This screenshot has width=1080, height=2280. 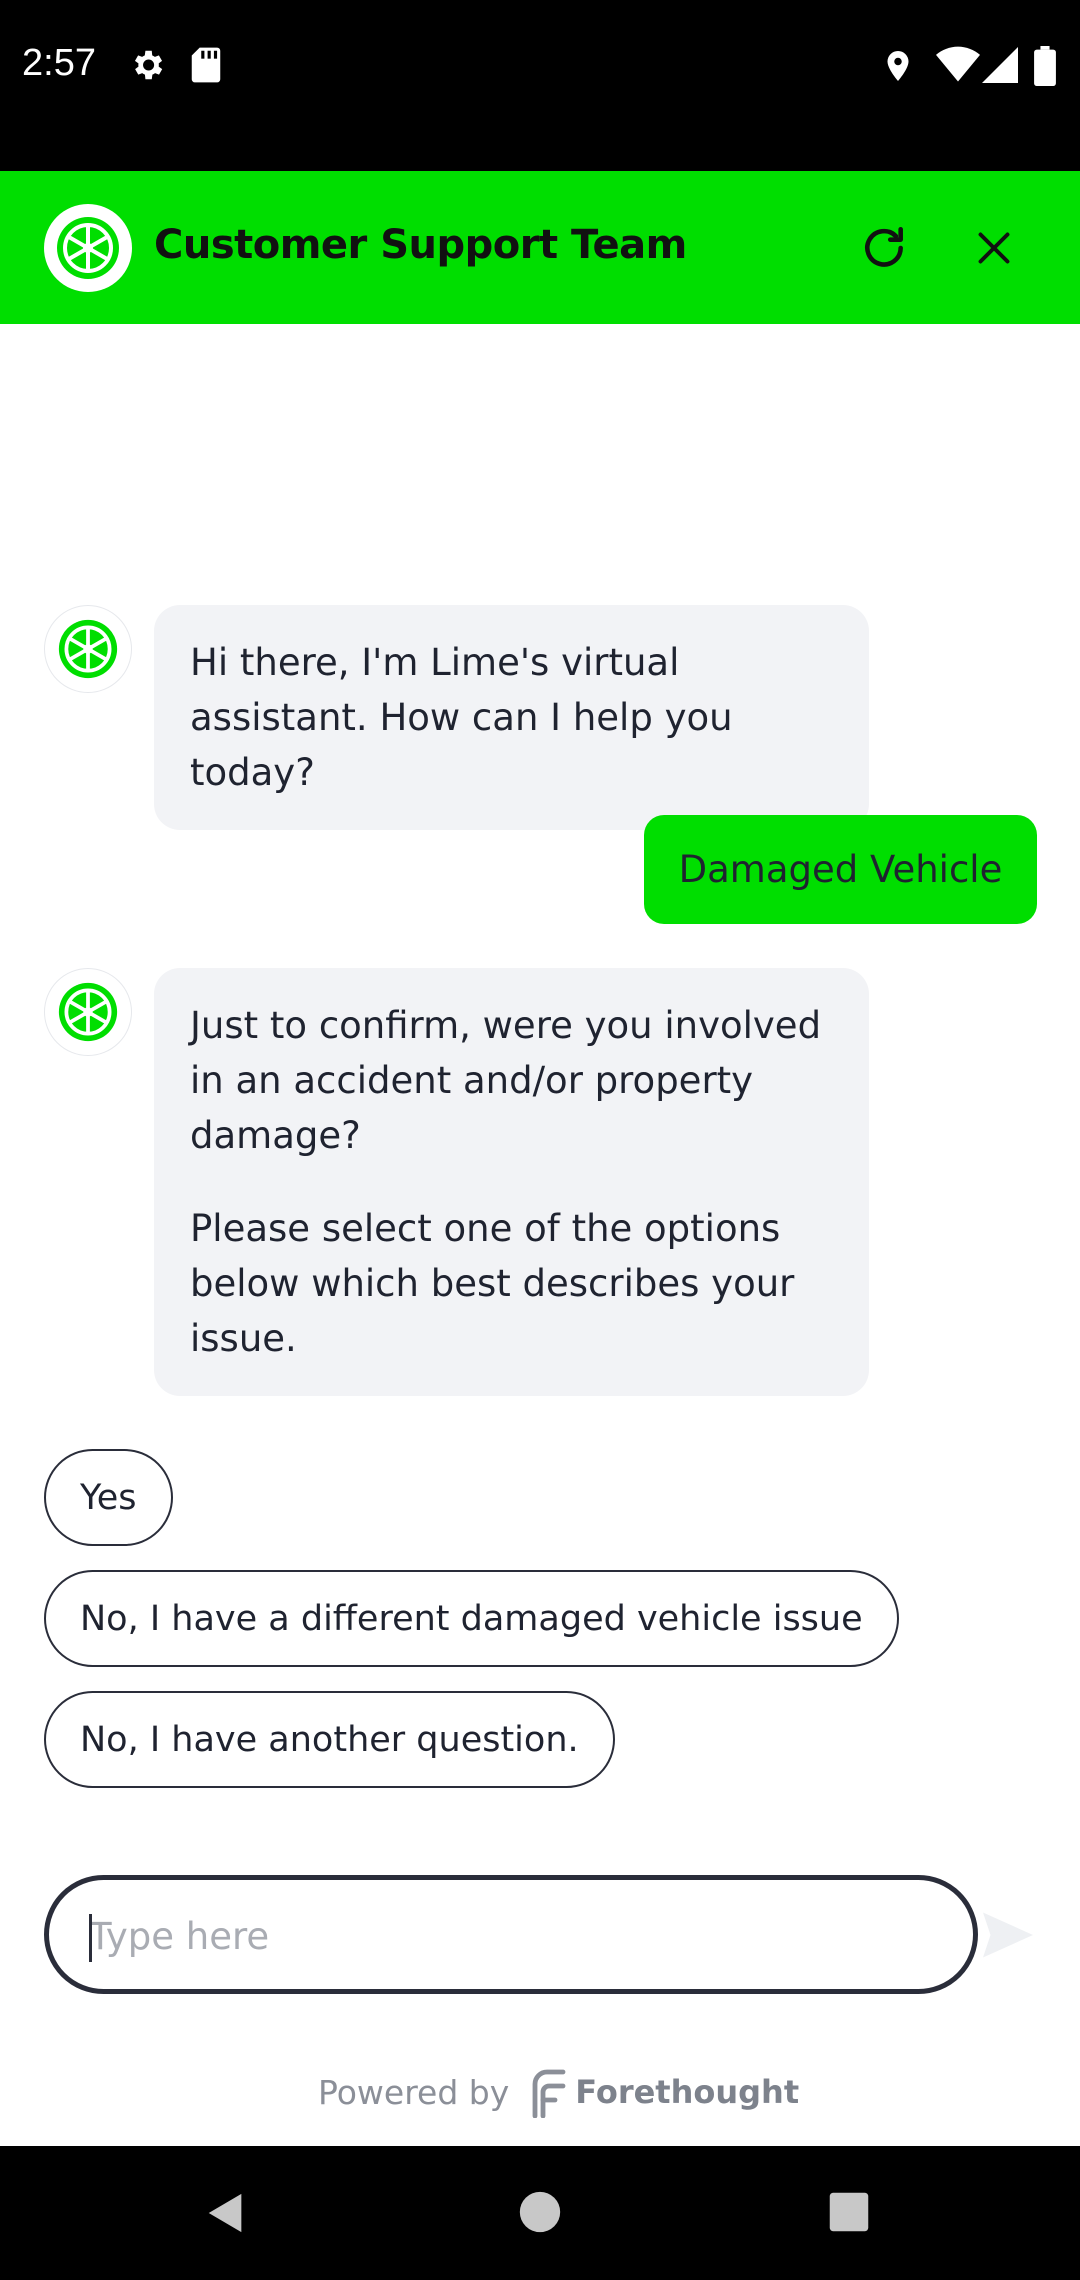 I want to click on send-icon, so click(x=1008, y=1935).